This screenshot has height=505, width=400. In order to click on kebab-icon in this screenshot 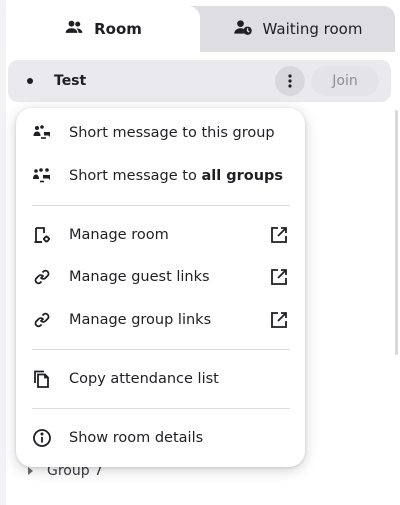, I will do `click(290, 81)`.